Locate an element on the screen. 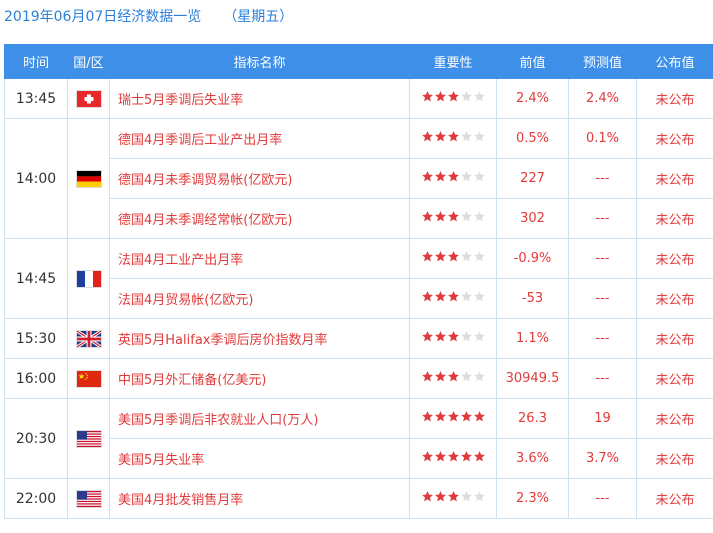 The width and height of the screenshot is (713, 533). indicator-link: 英国5月Halifax季调后房价指数月率 is located at coordinates (222, 340).